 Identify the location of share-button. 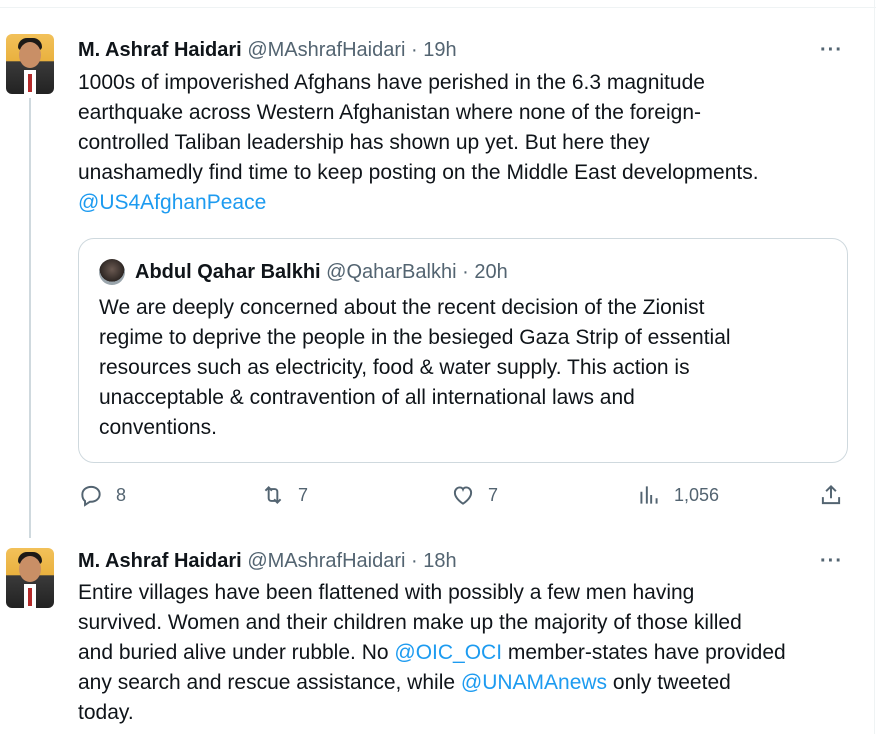
(831, 495).